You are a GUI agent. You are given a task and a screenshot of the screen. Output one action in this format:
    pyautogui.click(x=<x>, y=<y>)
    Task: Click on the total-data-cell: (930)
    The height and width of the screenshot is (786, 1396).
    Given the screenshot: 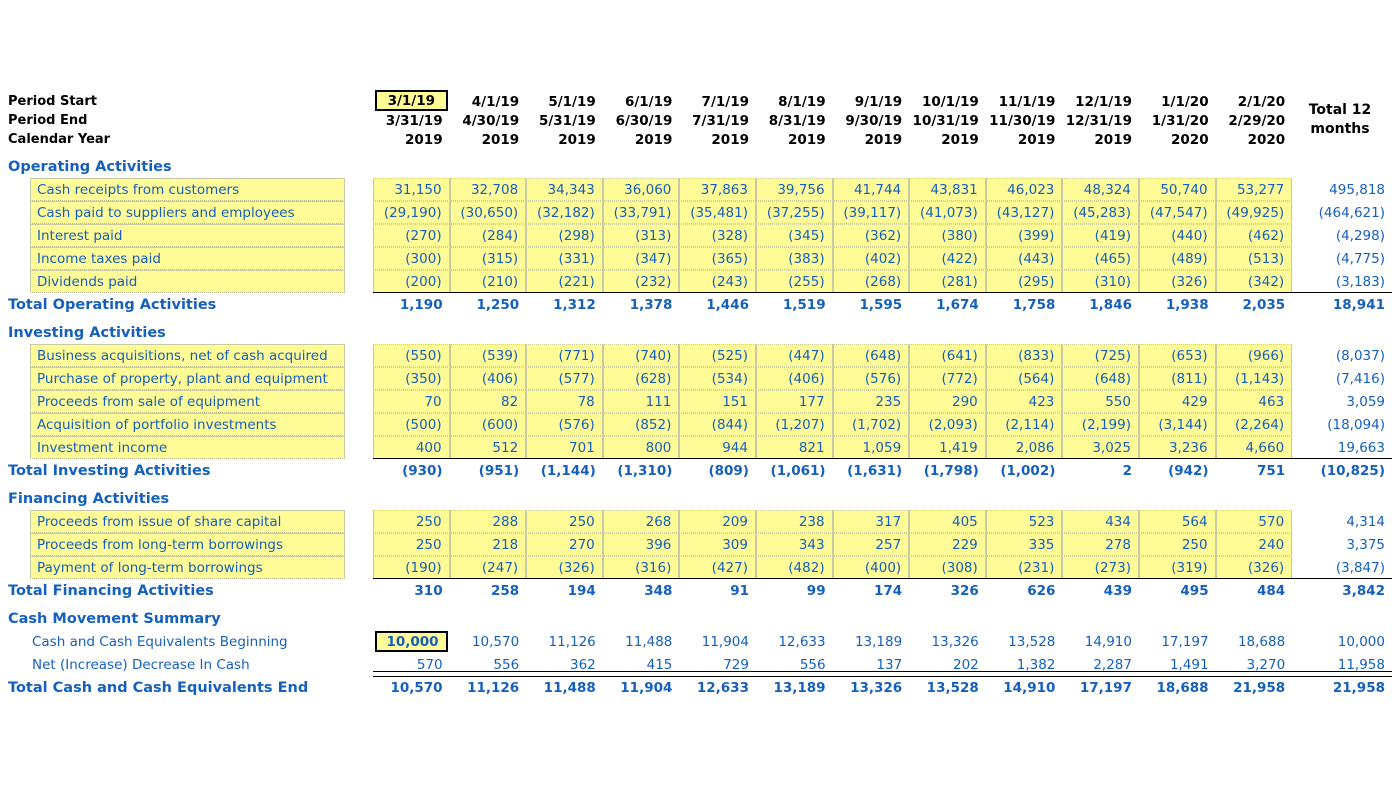 What is the action you would take?
    pyautogui.click(x=411, y=470)
    